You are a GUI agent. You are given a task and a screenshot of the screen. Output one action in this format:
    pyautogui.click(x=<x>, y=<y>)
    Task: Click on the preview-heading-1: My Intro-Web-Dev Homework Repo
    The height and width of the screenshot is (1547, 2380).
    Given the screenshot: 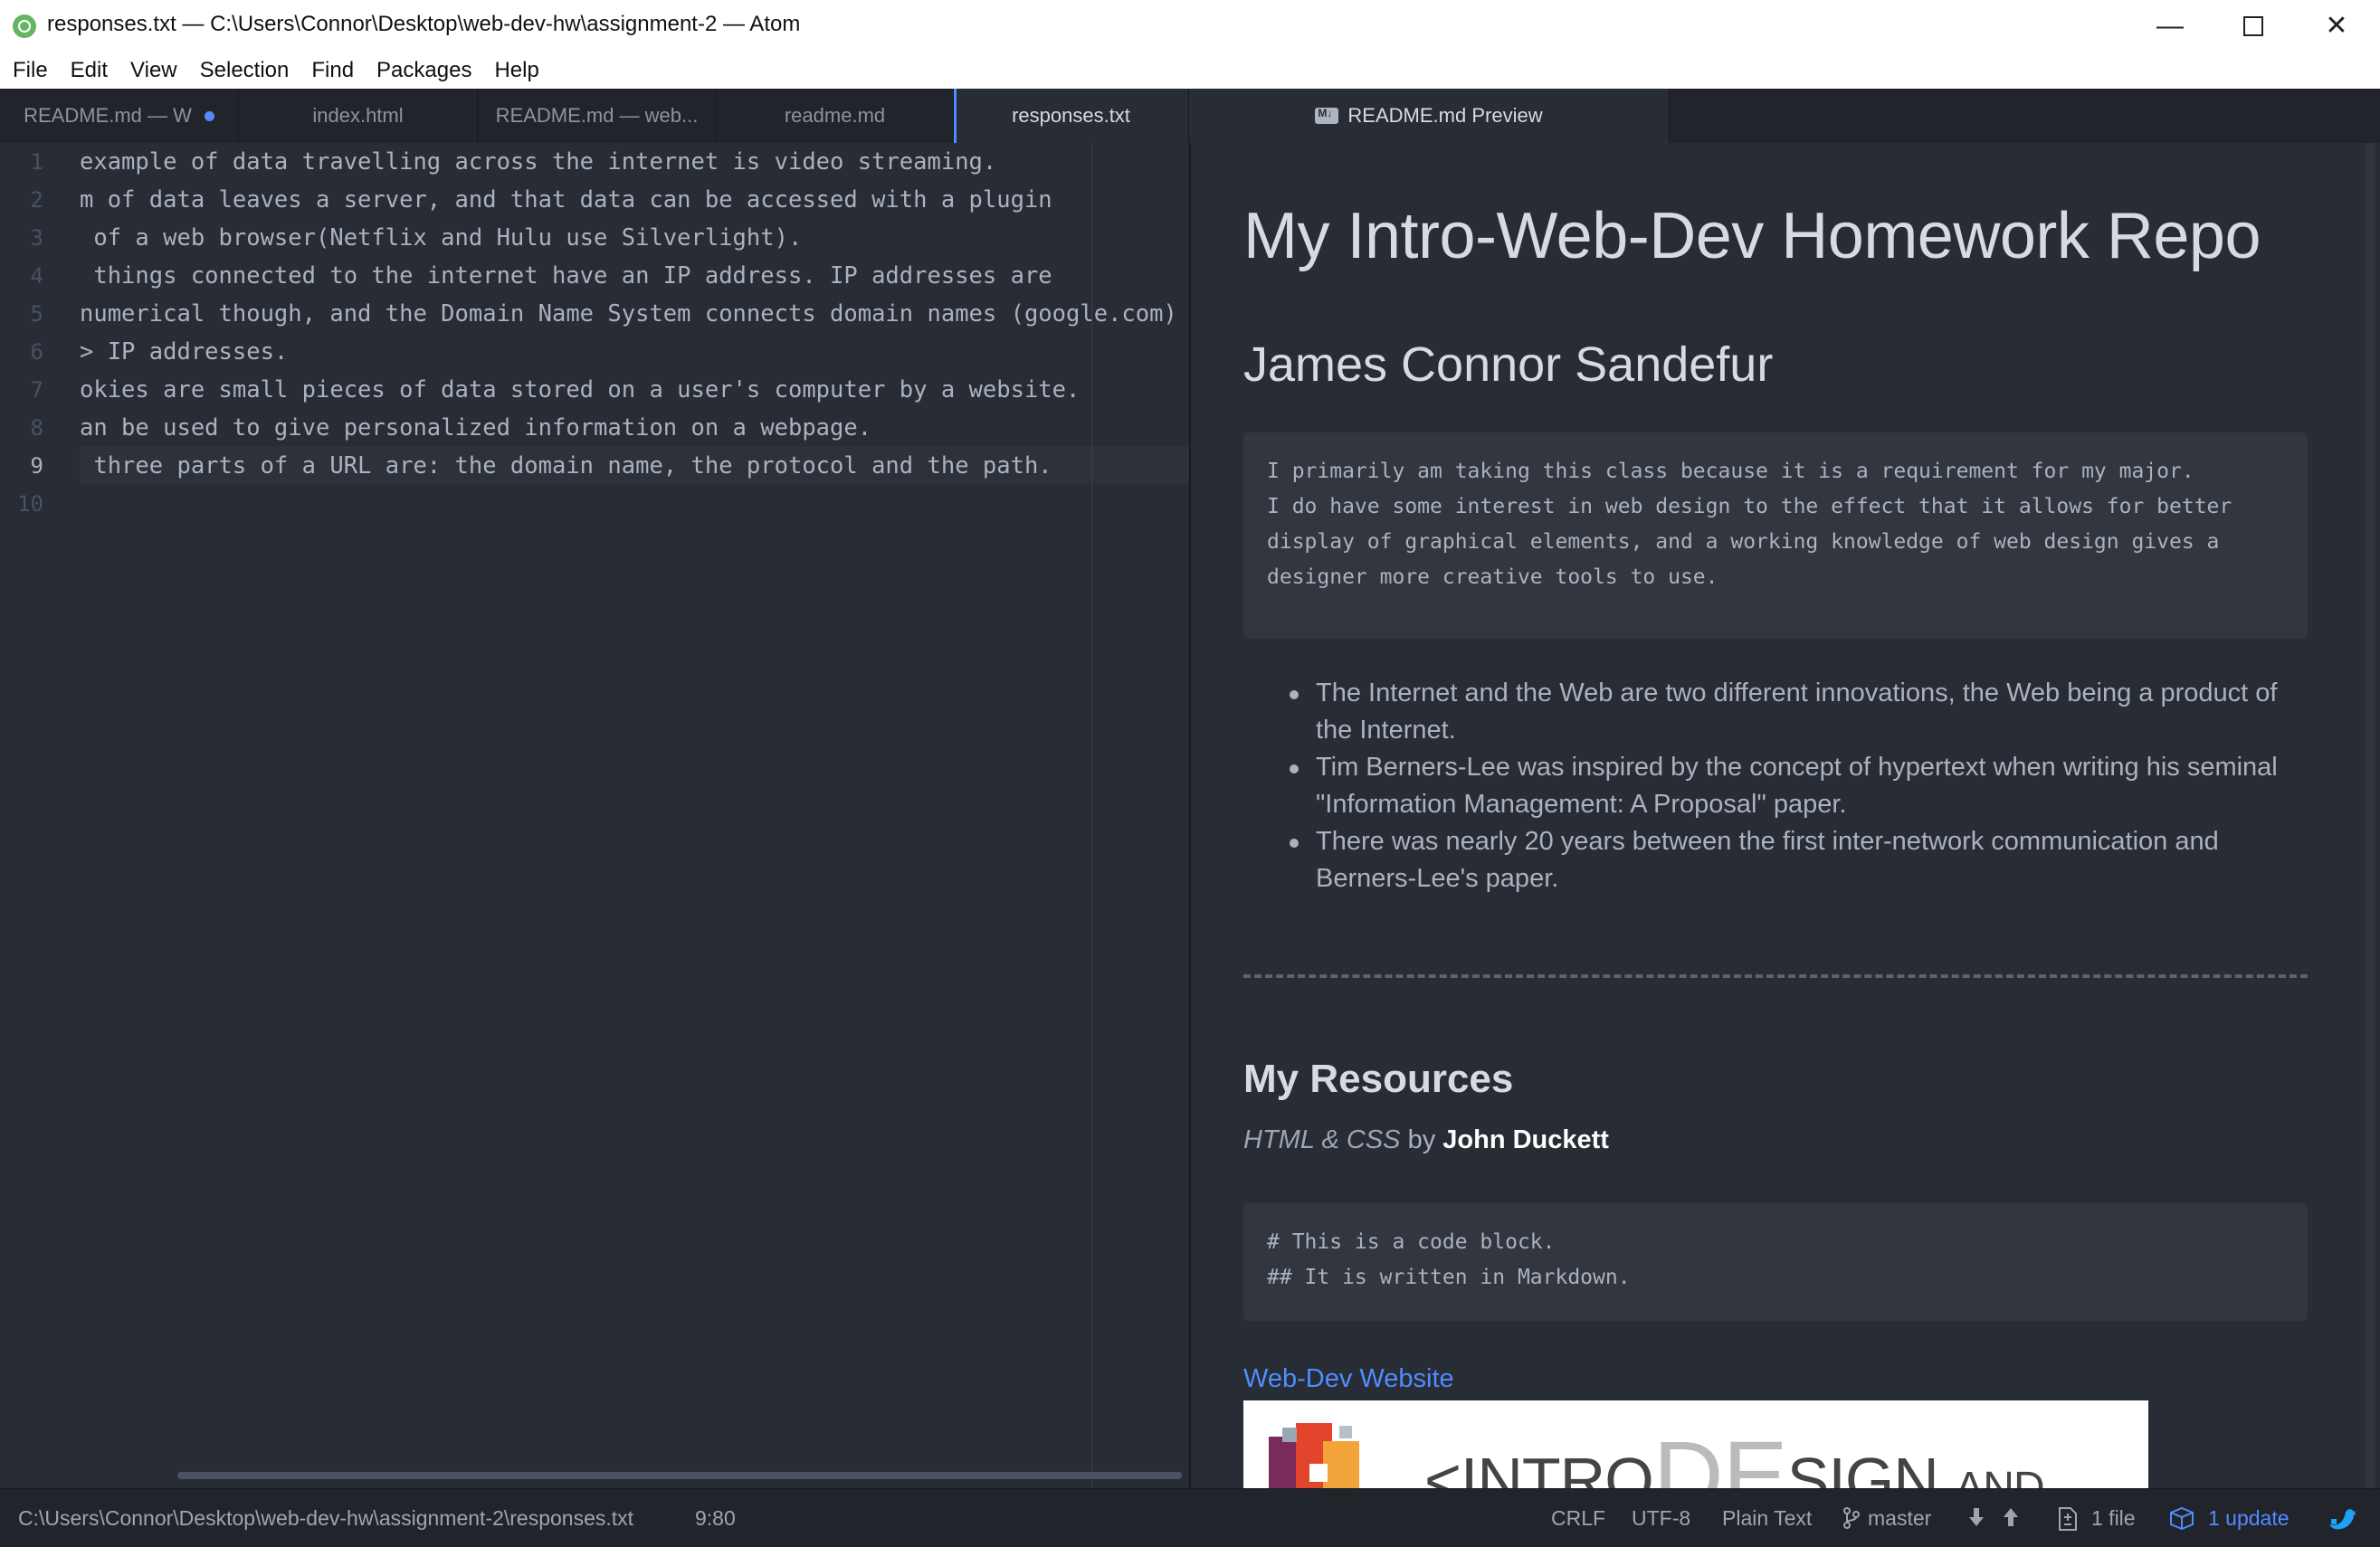 What is the action you would take?
    pyautogui.click(x=1752, y=236)
    